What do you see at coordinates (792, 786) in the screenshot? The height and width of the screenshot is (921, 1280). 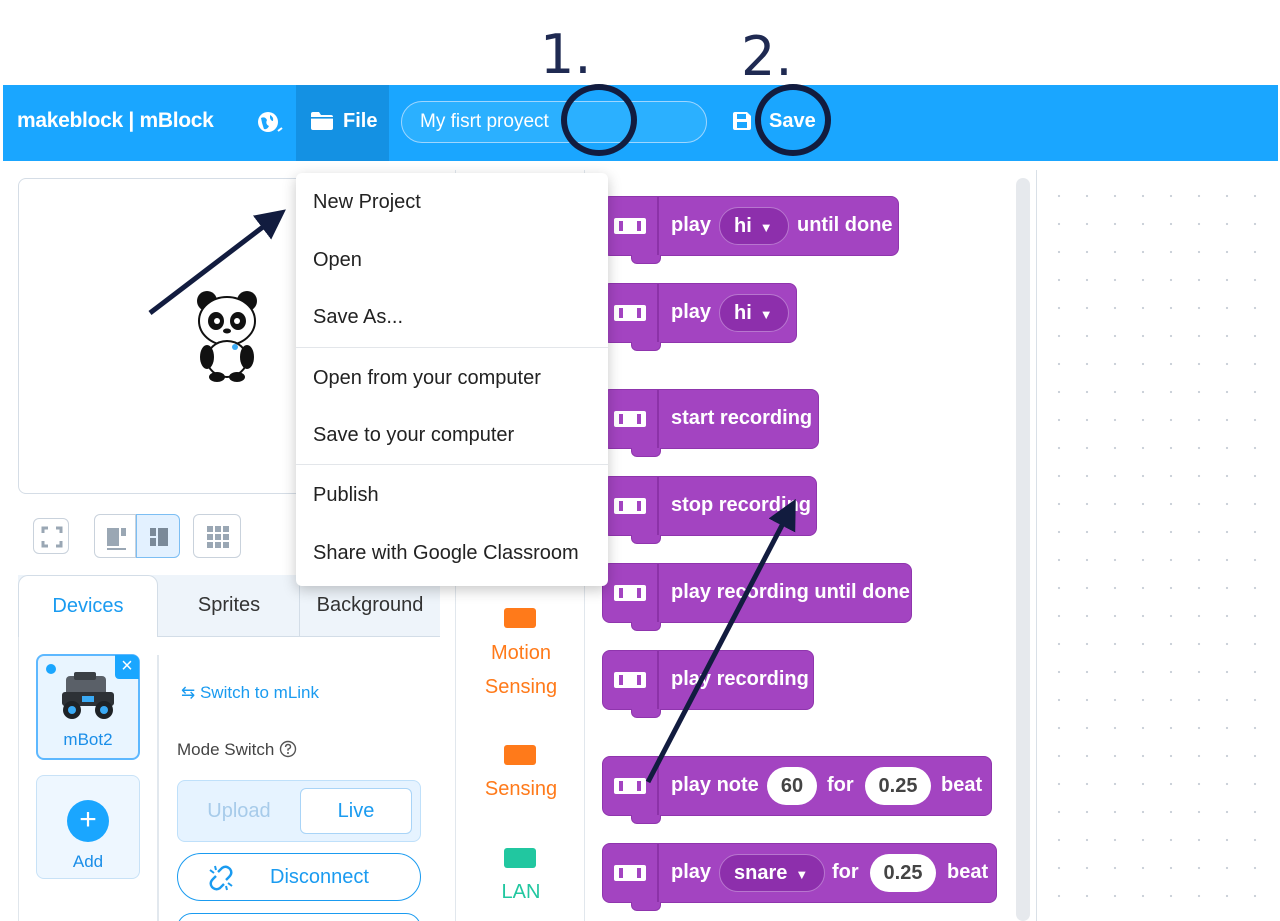 I see `note-input: 60` at bounding box center [792, 786].